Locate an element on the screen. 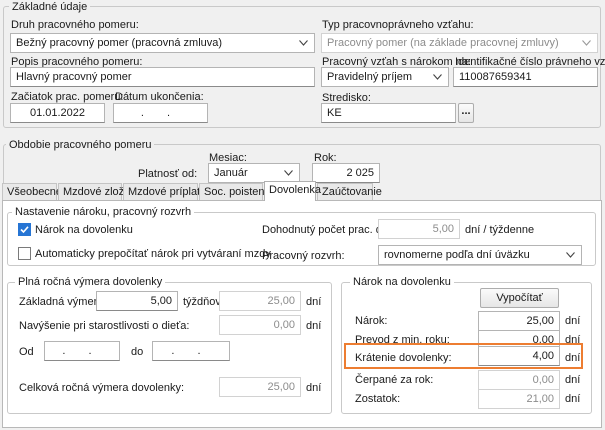 This screenshot has height=430, width=605. dohodnuty-input: 5,00 is located at coordinates (419, 229).